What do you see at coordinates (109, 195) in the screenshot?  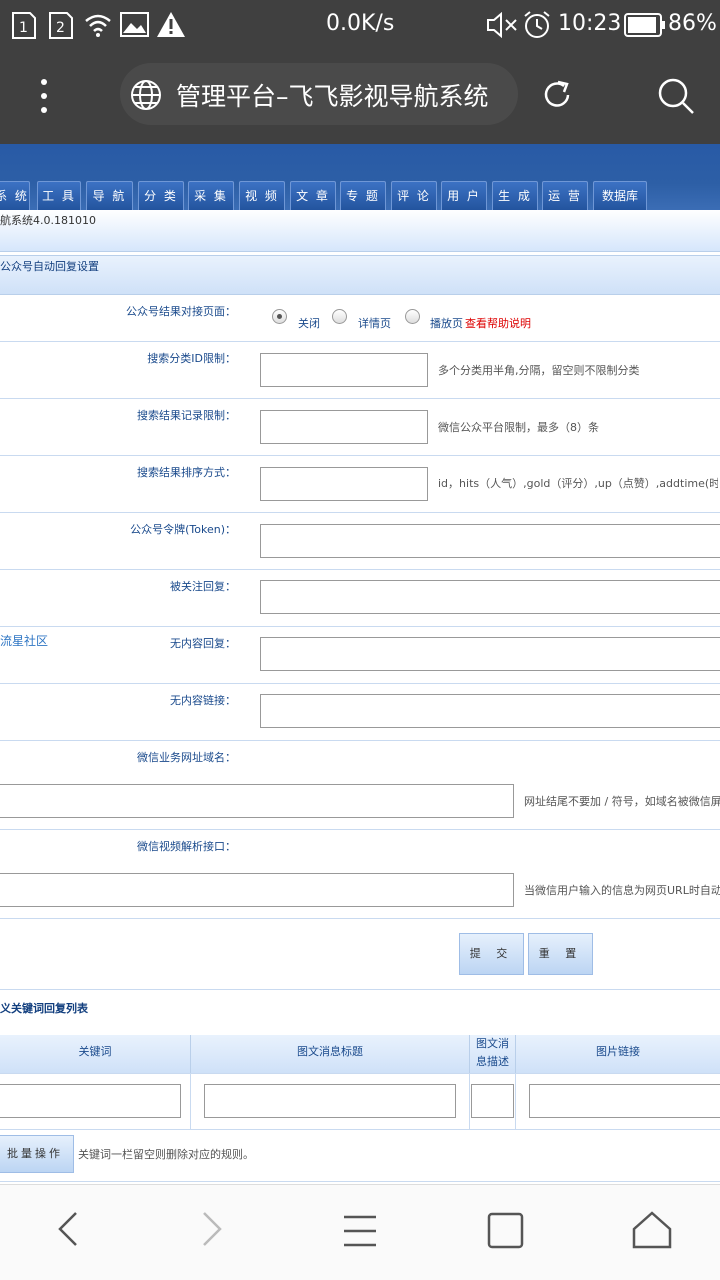 I see `tab-nav: 导 航` at bounding box center [109, 195].